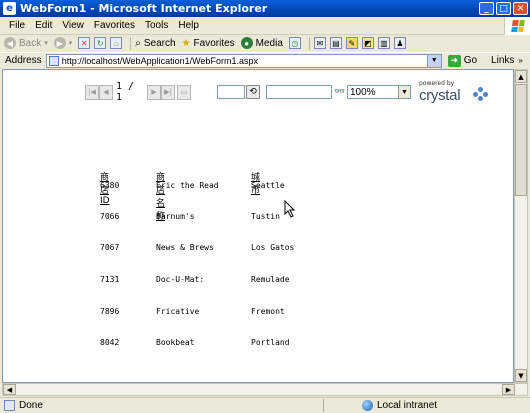 The height and width of the screenshot is (413, 530). I want to click on last-page-icon: ▶|, so click(168, 92).